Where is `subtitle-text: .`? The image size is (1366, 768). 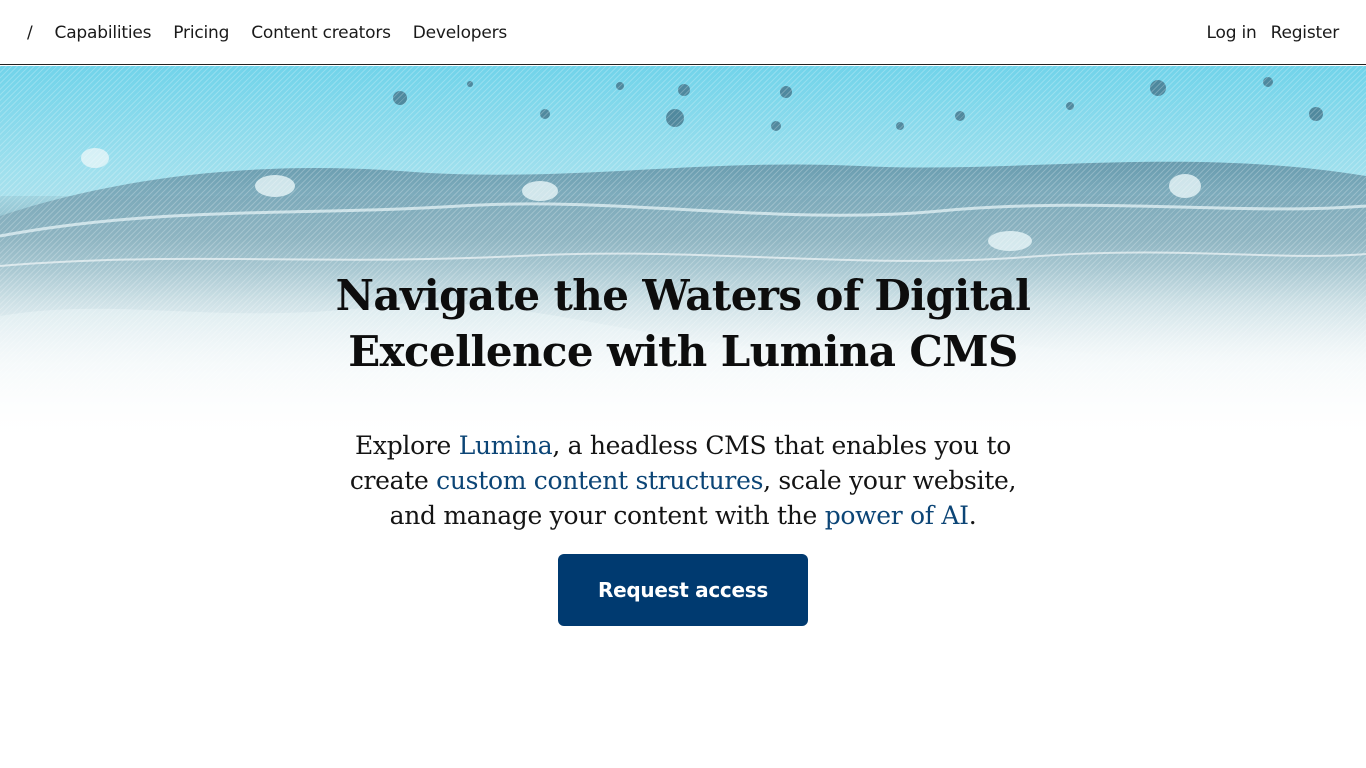
subtitle-text: . is located at coordinates (972, 515).